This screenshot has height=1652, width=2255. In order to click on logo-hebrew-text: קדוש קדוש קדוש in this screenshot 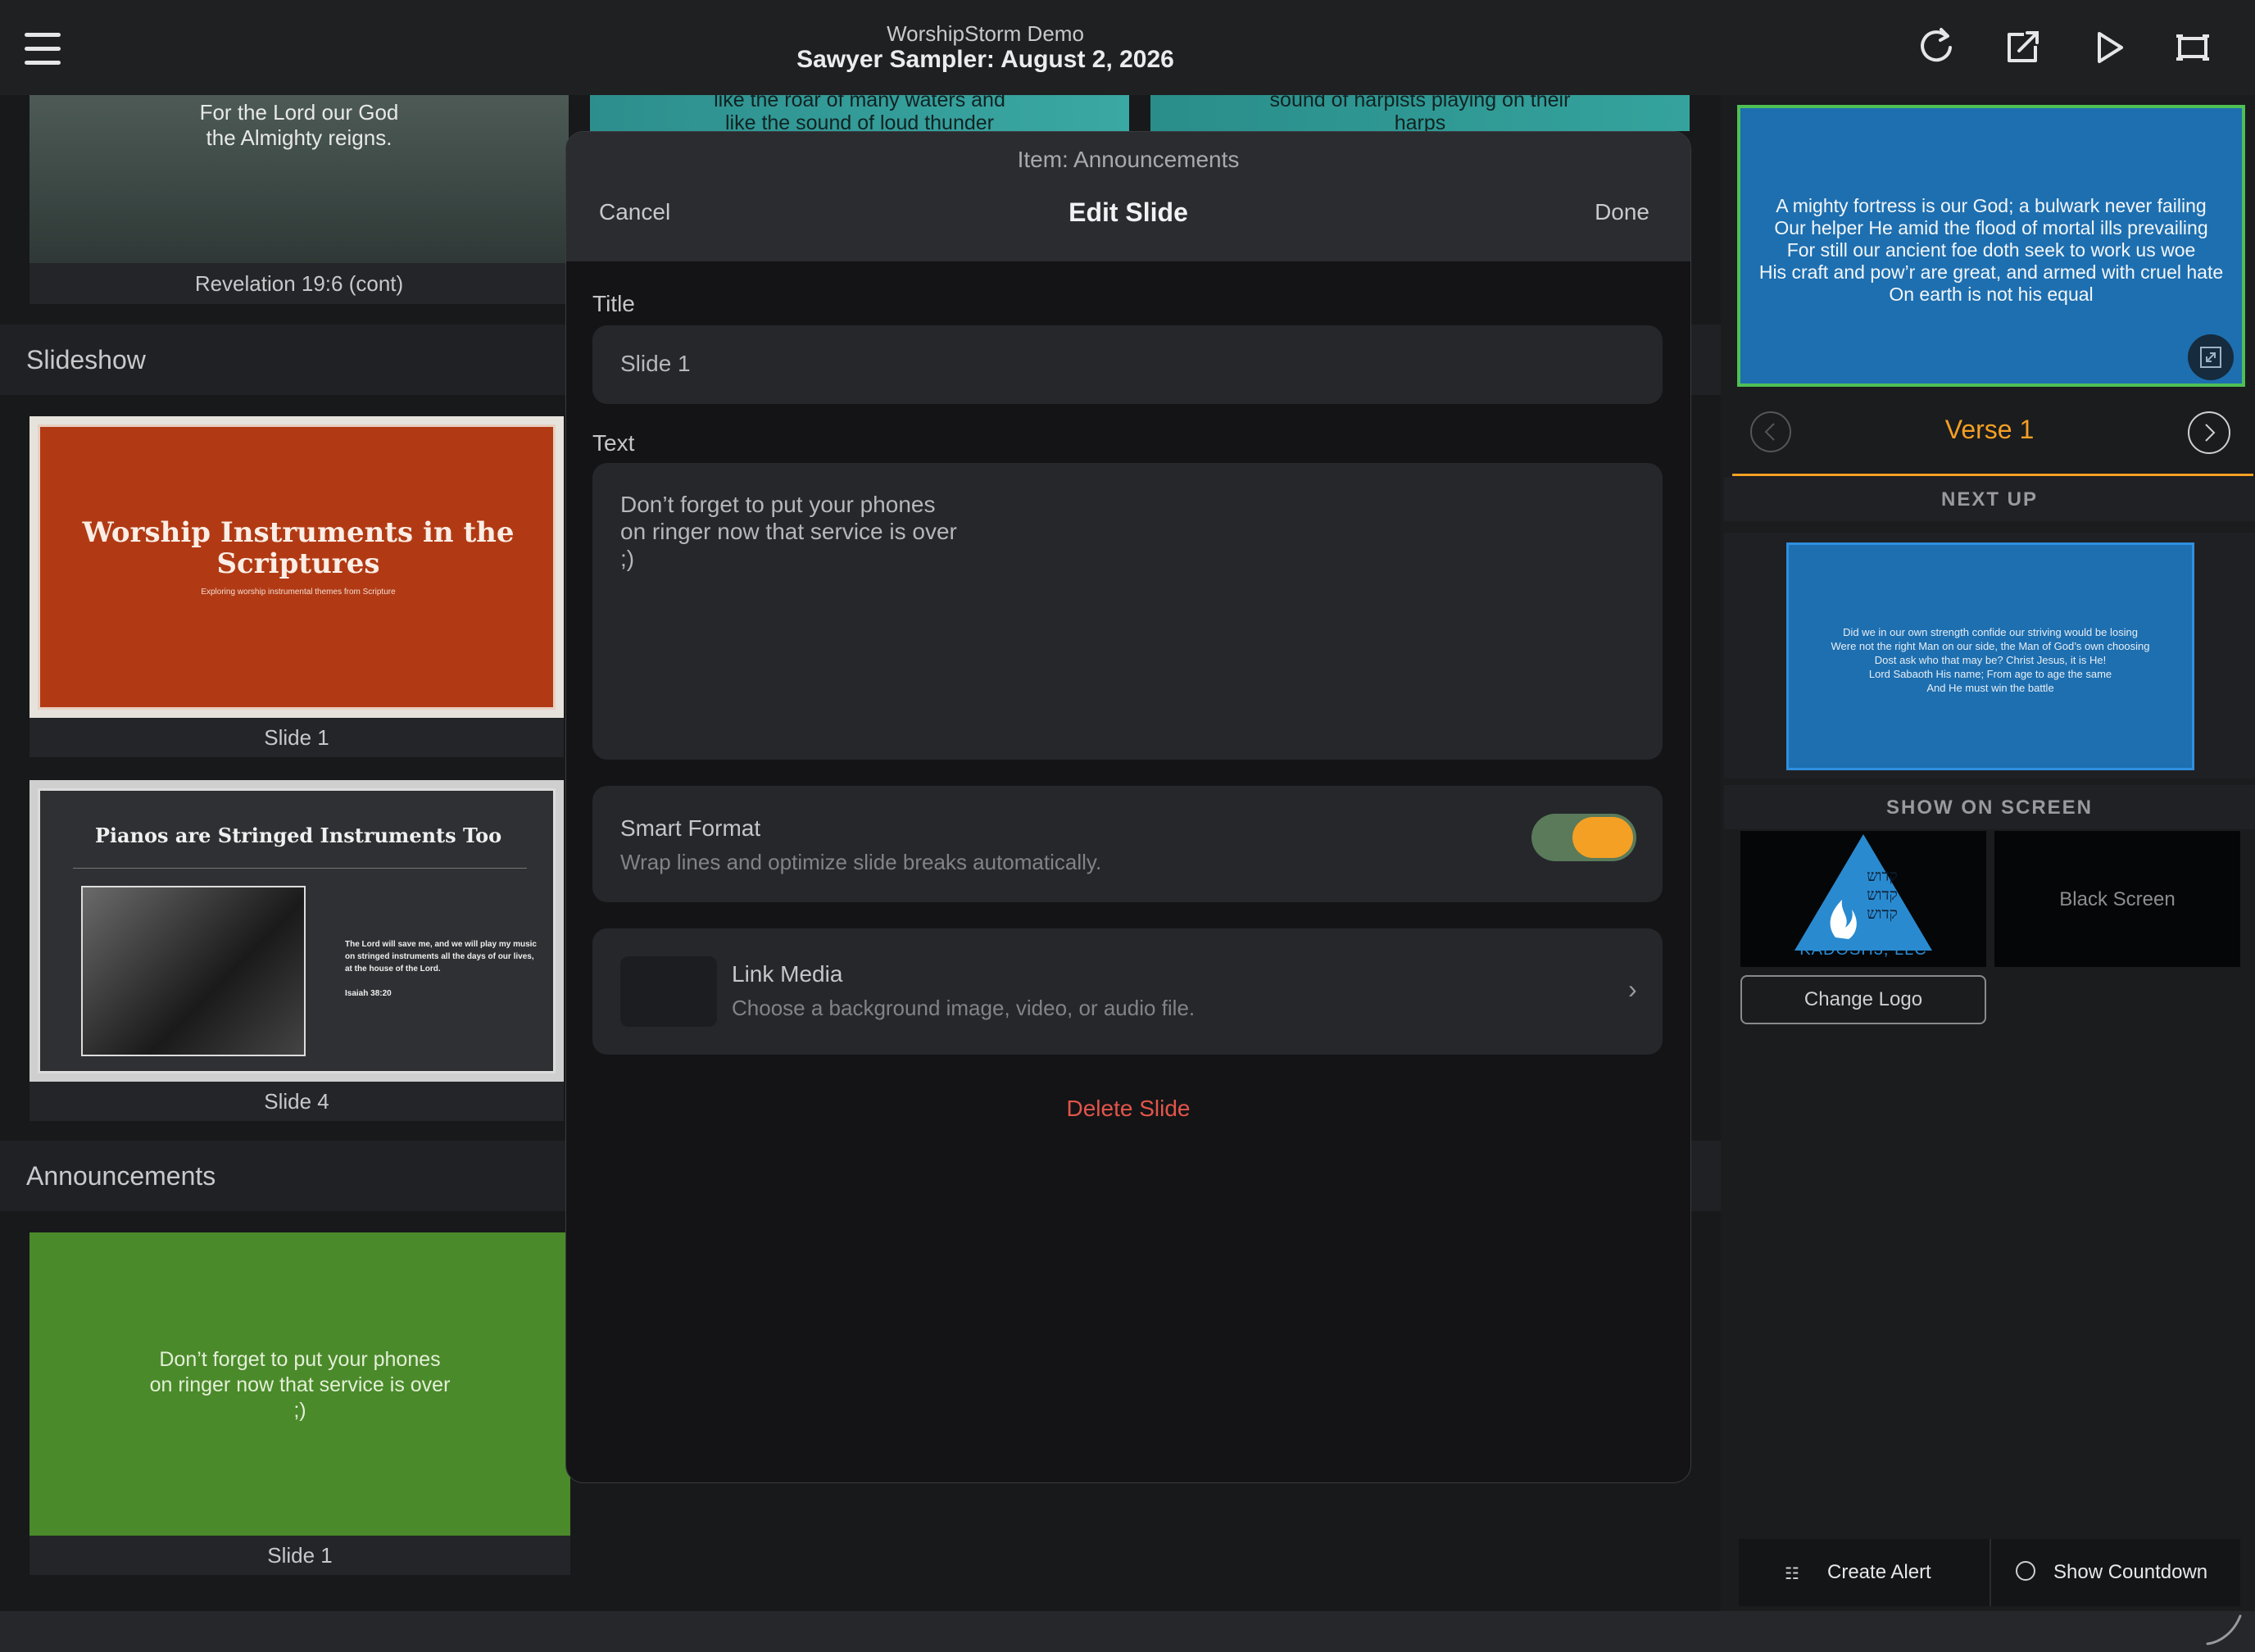, I will do `click(1882, 895)`.